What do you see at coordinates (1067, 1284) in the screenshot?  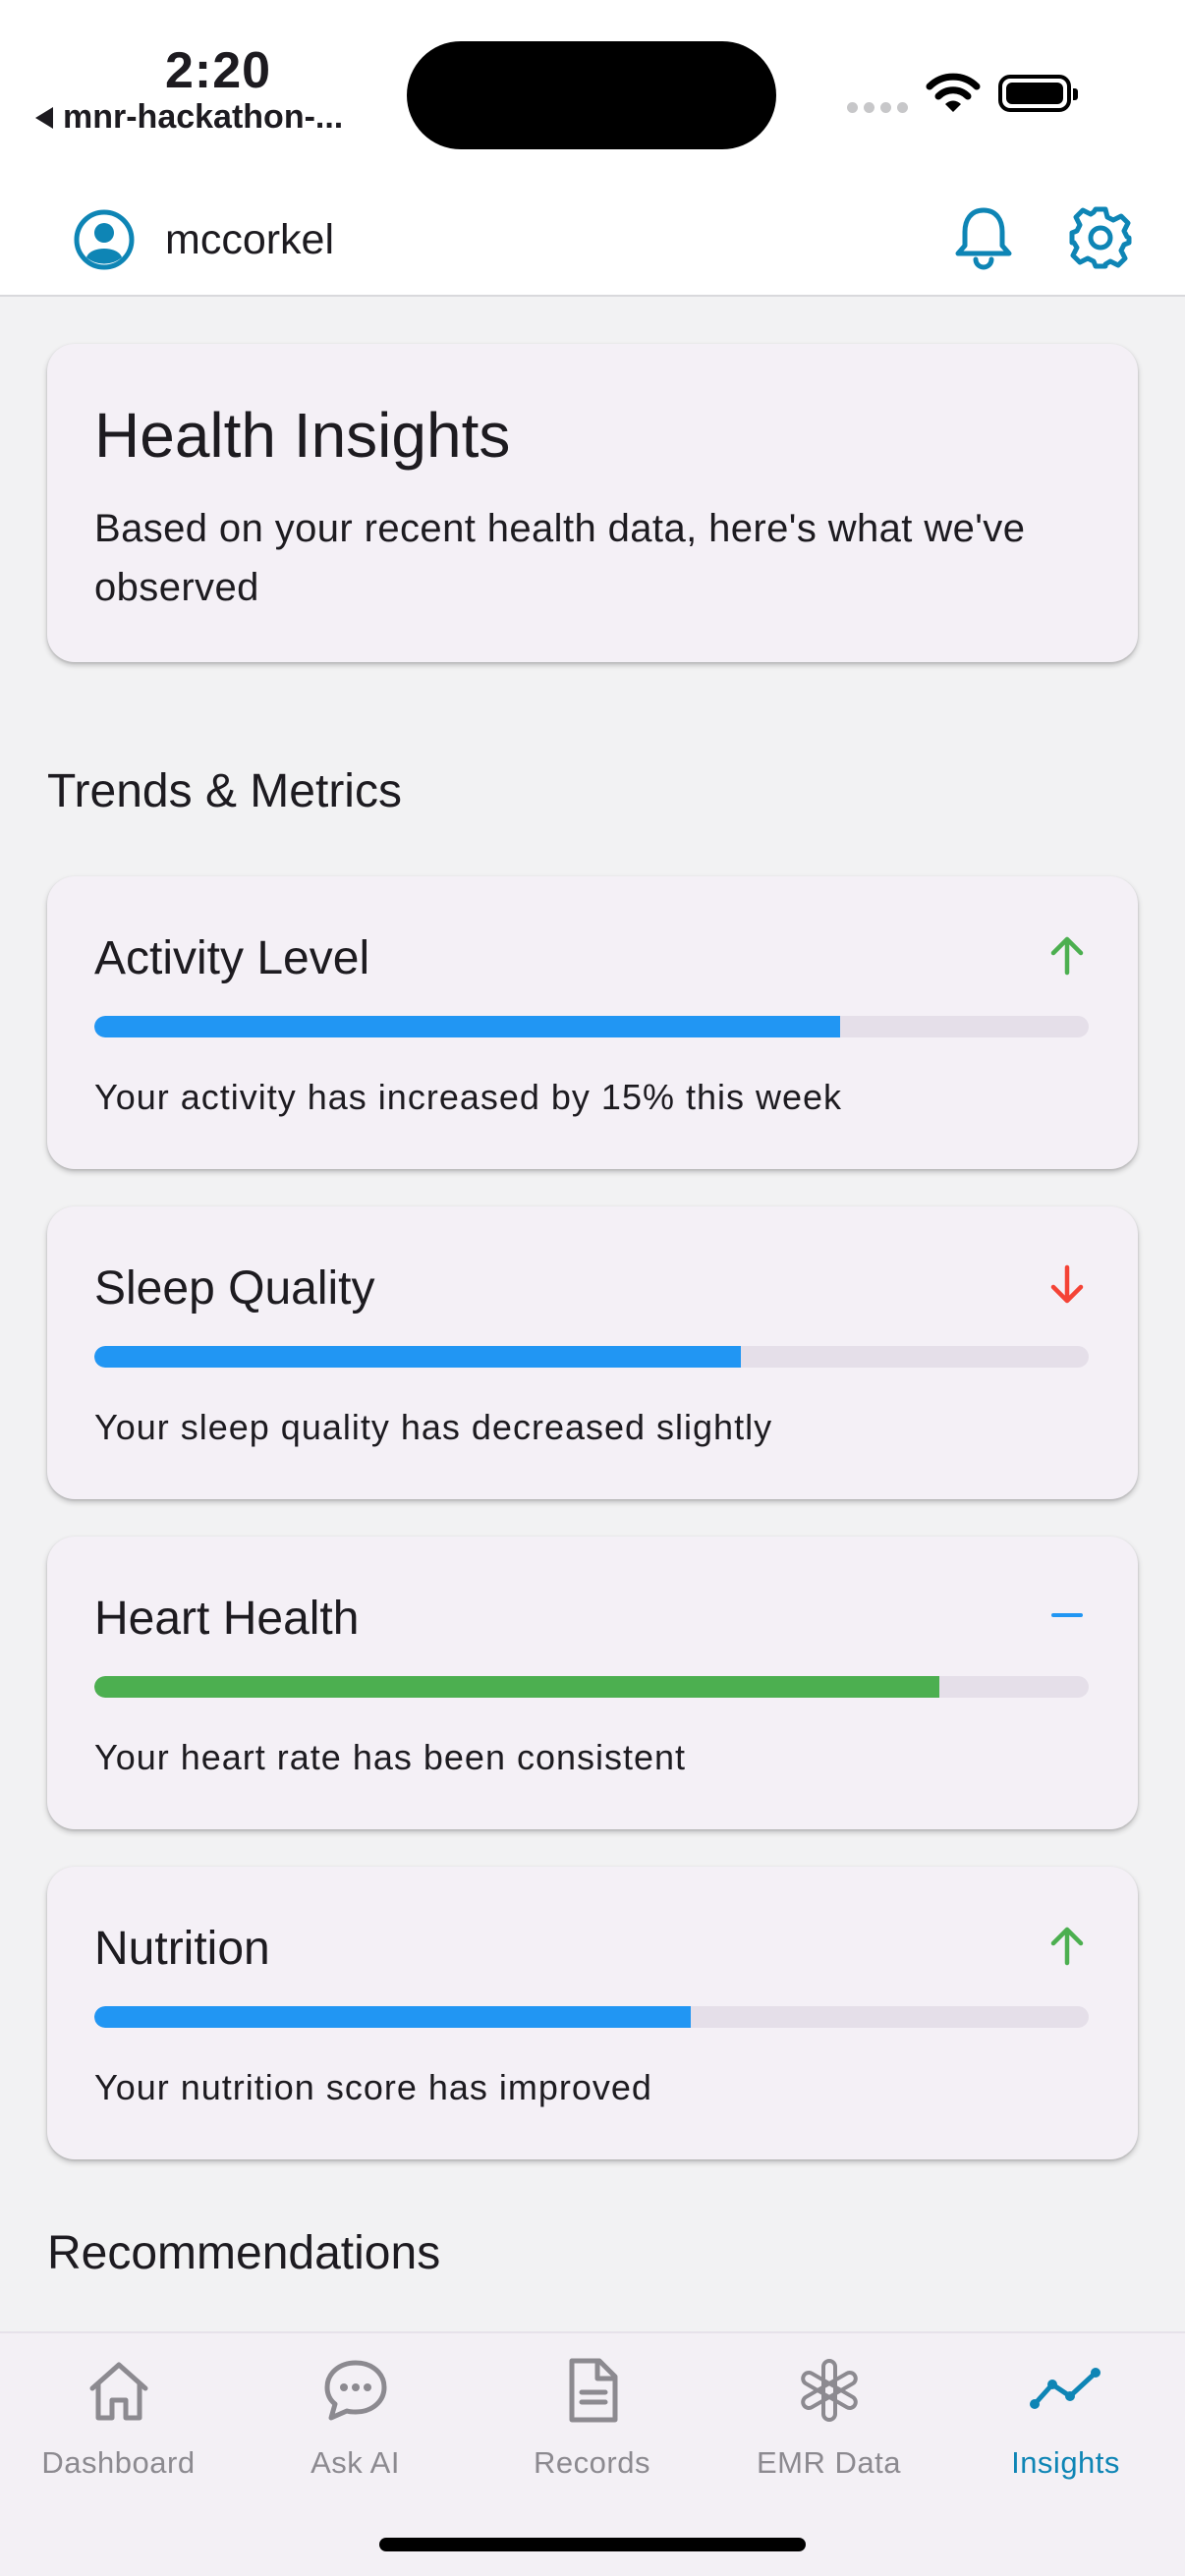 I see `arrow-down-icon` at bounding box center [1067, 1284].